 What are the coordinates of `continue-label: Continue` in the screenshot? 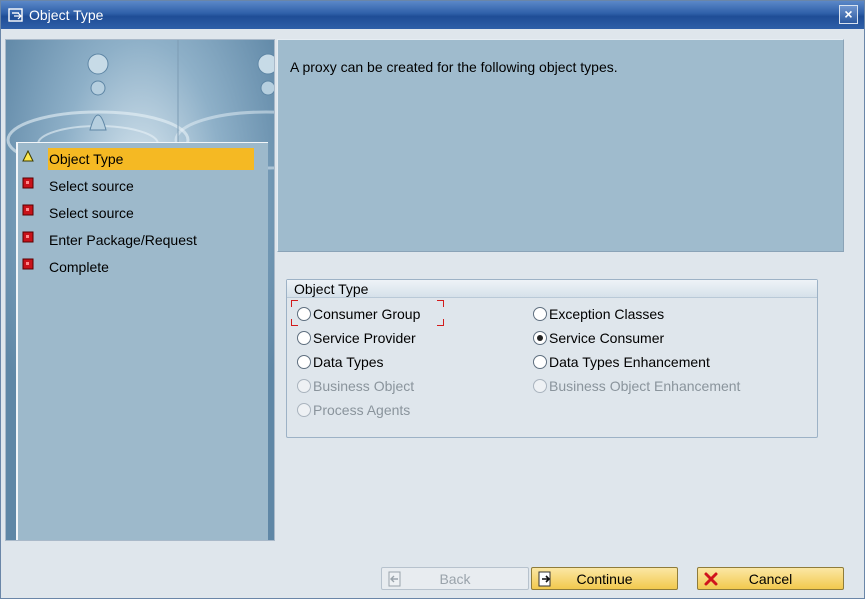 It's located at (604, 579).